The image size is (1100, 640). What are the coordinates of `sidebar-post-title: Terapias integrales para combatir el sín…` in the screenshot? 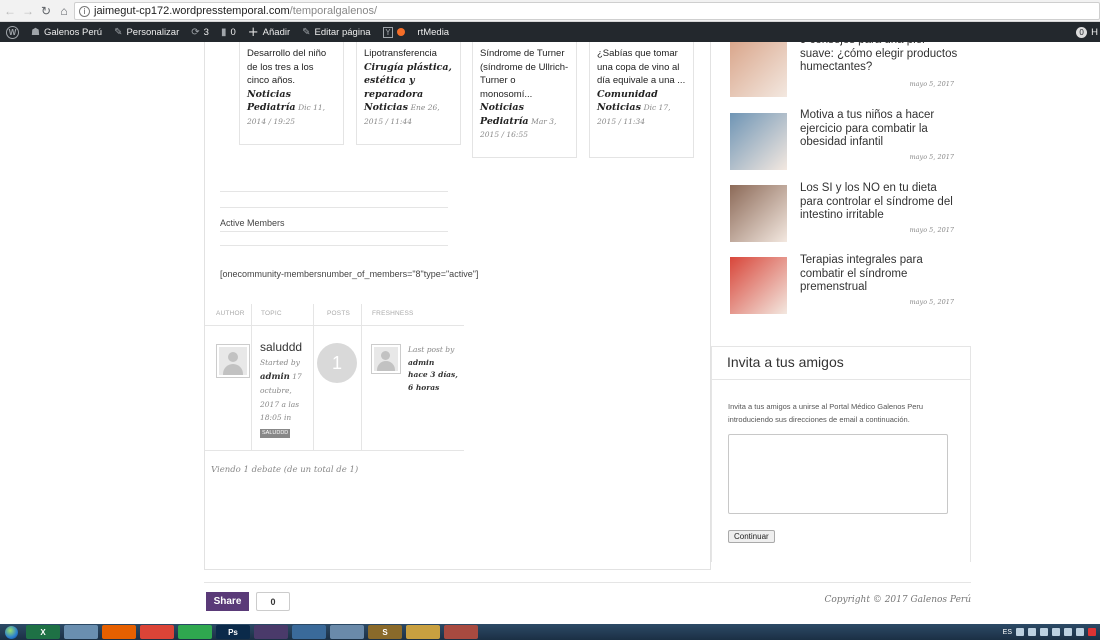 It's located at (880, 274).